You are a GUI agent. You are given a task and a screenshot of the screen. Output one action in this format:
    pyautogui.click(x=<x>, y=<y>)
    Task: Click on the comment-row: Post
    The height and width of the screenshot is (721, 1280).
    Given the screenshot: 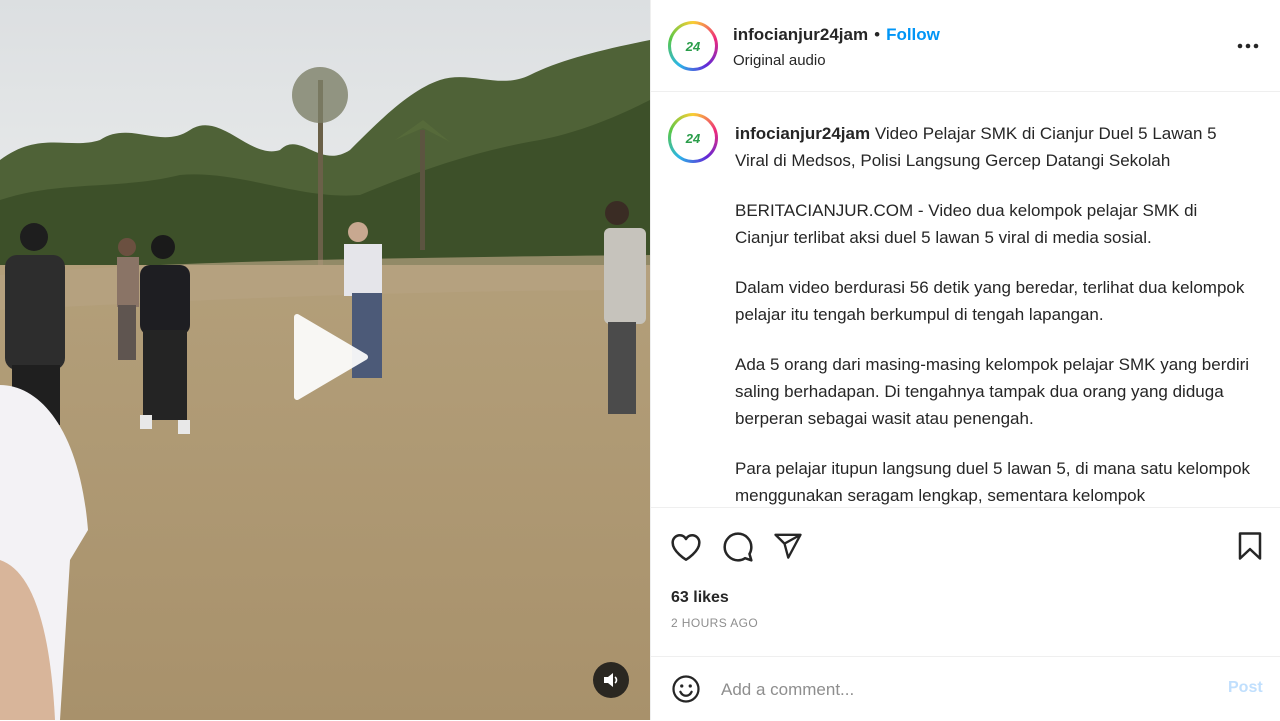 What is the action you would take?
    pyautogui.click(x=965, y=688)
    